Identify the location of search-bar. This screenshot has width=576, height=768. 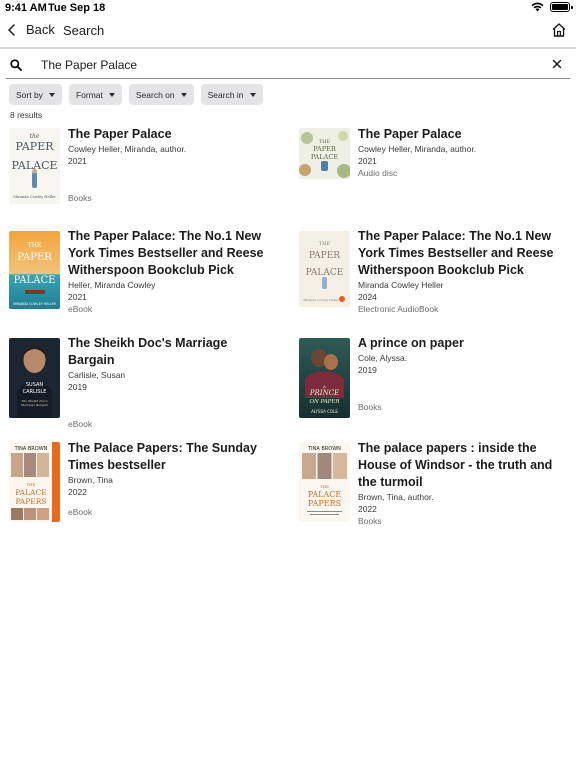
(288, 65).